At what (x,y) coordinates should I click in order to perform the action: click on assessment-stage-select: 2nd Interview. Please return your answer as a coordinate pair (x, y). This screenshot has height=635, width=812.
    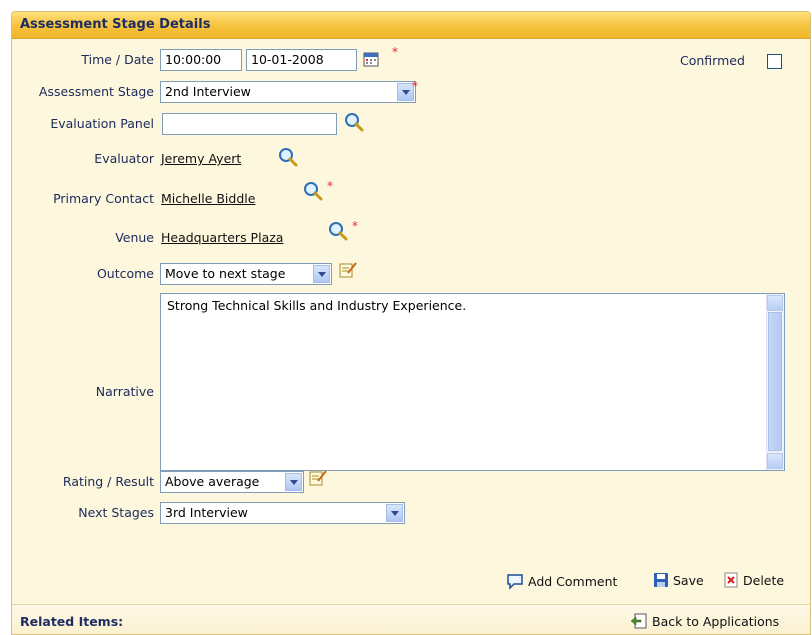
    Looking at the image, I should click on (288, 92).